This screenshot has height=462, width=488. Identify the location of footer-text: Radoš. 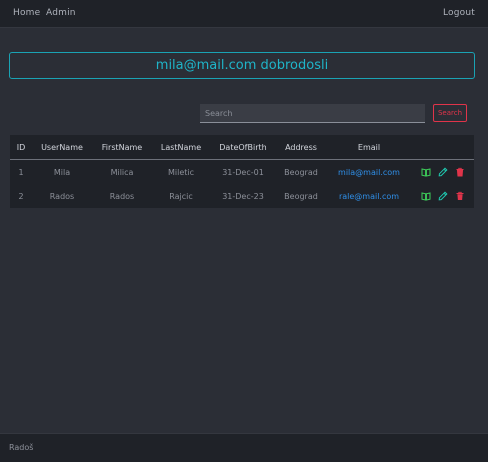
(21, 447).